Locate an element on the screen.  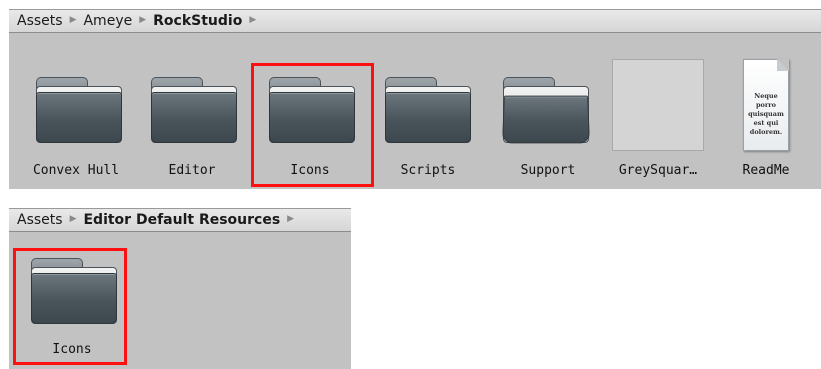
asset-label: ReadMe is located at coordinates (766, 170).